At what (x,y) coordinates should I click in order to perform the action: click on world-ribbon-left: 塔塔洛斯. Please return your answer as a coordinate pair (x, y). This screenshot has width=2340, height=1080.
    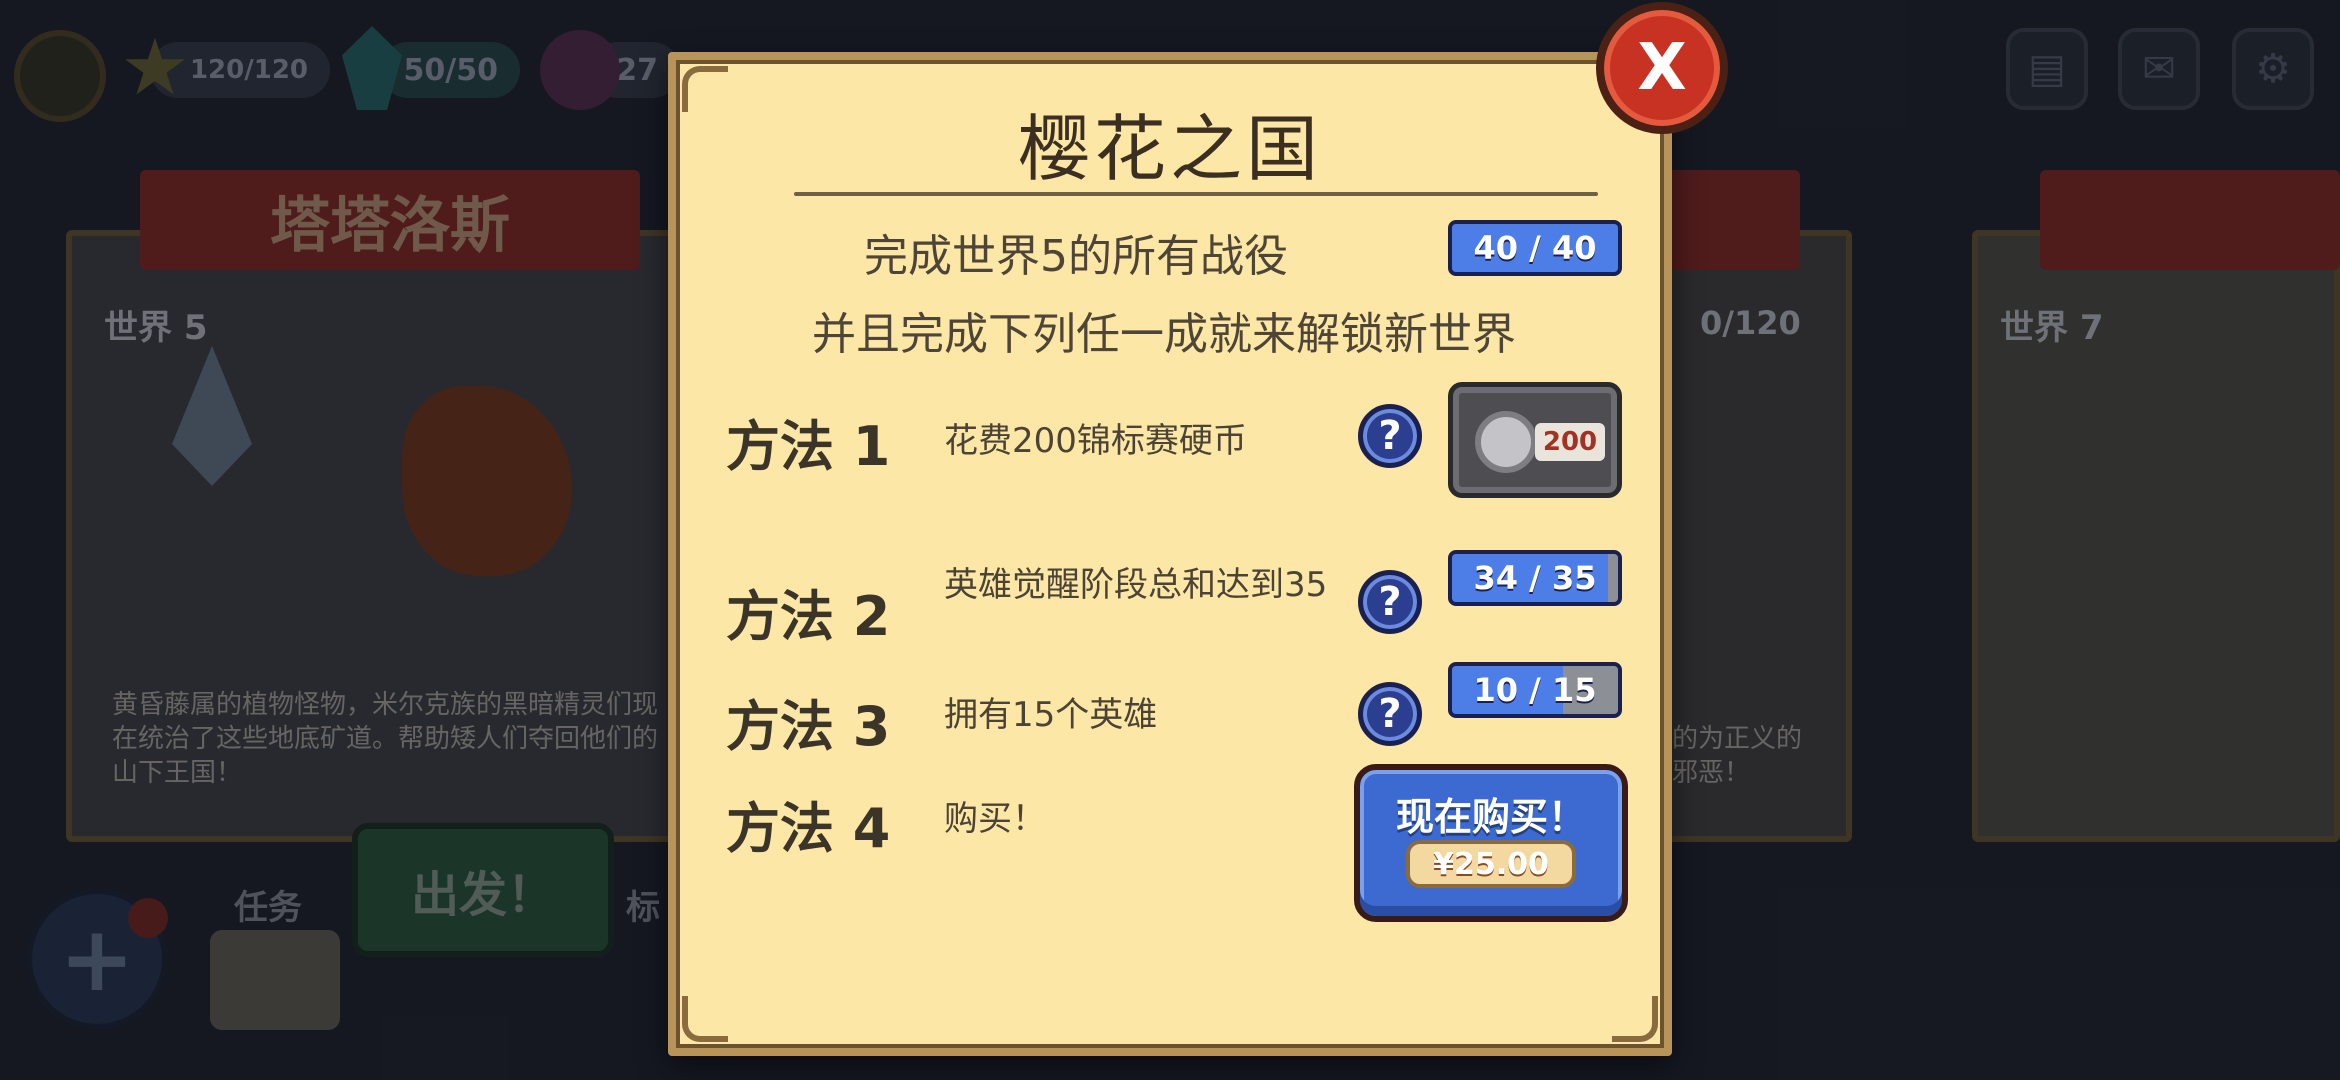
    Looking at the image, I should click on (390, 220).